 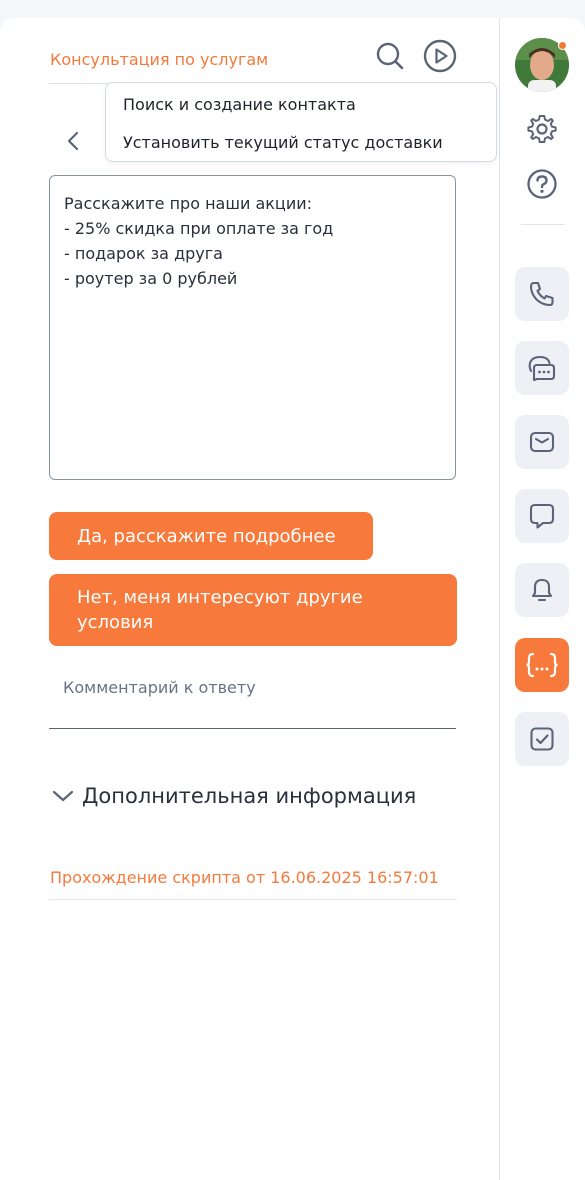 I want to click on help-icon, so click(x=542, y=184).